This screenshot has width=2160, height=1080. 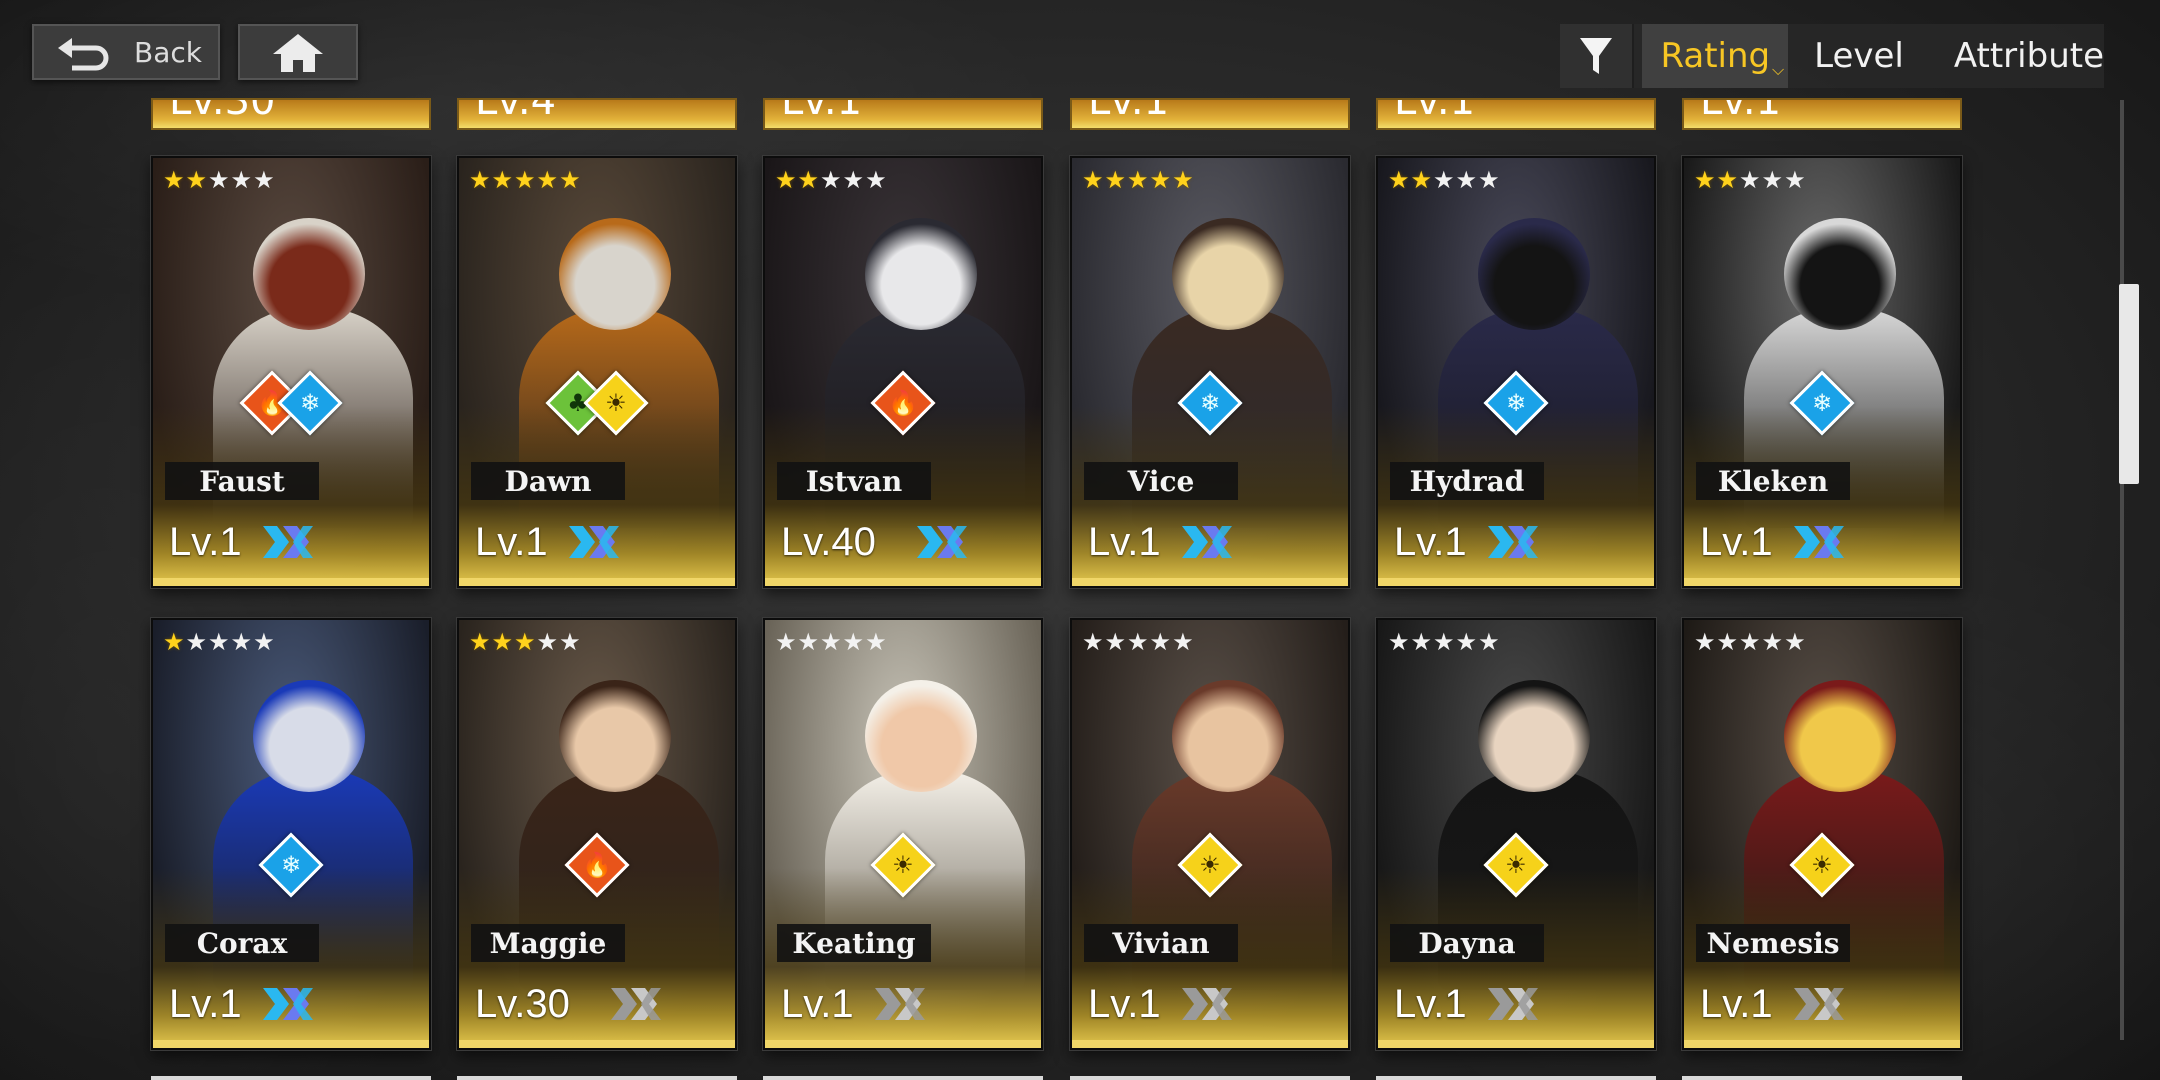 I want to click on character-card-vice: ★★★★★ ❄ Vice Lv.1, so click(x=1210, y=372).